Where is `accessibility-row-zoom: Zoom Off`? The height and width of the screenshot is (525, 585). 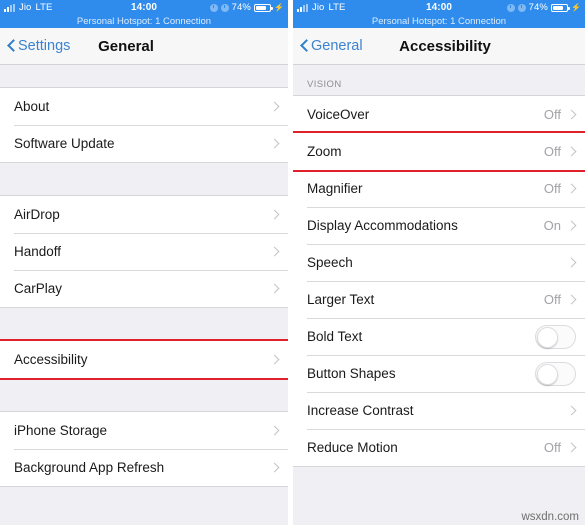 accessibility-row-zoom: Zoom Off is located at coordinates (439, 151).